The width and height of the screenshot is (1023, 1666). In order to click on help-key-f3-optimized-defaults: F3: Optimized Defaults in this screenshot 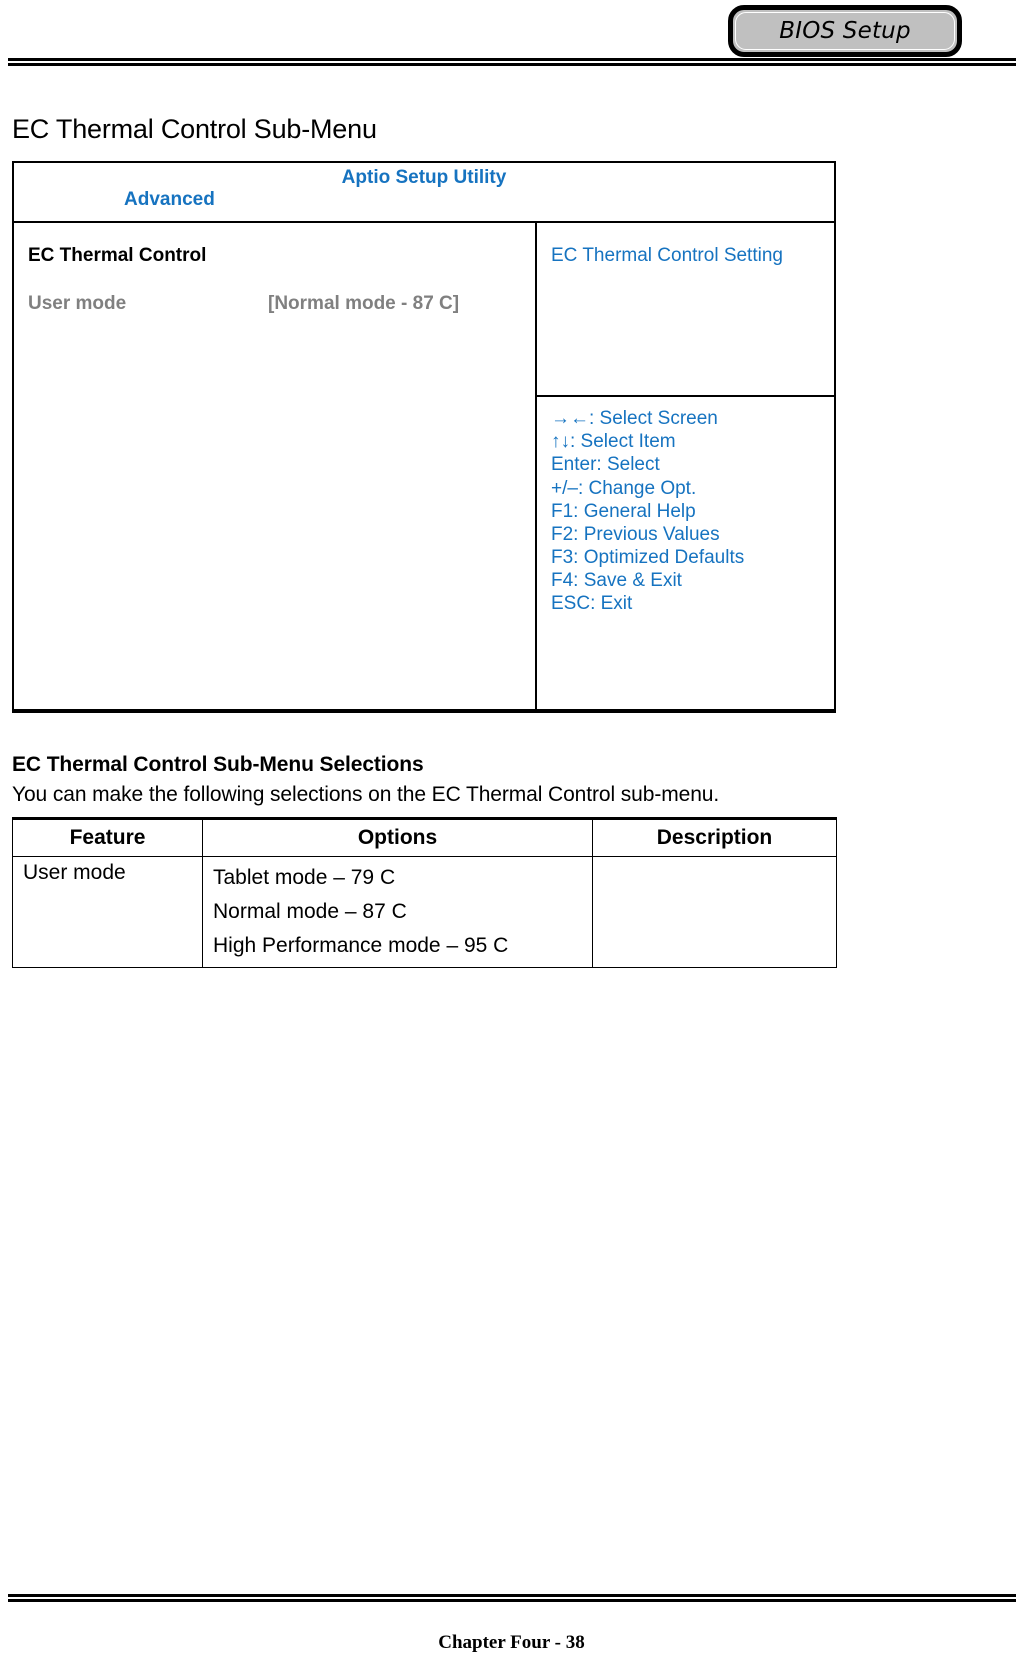, I will do `click(648, 558)`.